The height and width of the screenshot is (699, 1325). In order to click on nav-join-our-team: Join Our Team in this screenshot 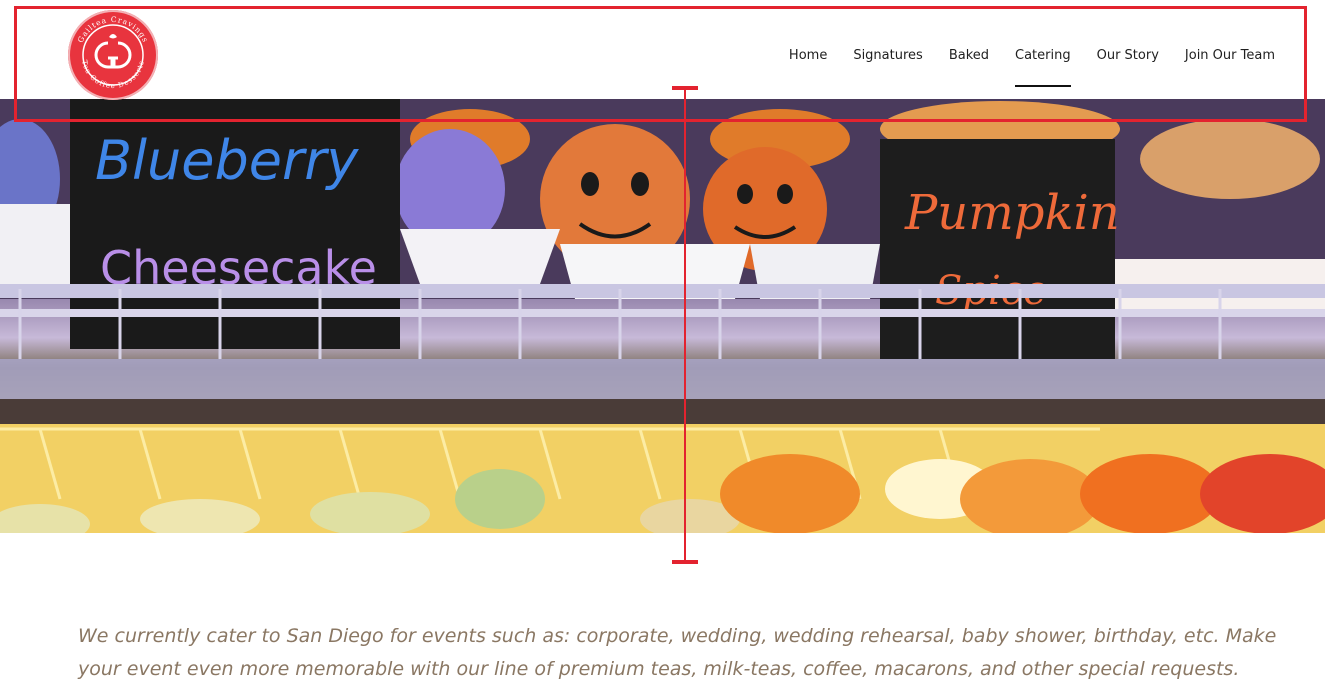, I will do `click(1230, 56)`.